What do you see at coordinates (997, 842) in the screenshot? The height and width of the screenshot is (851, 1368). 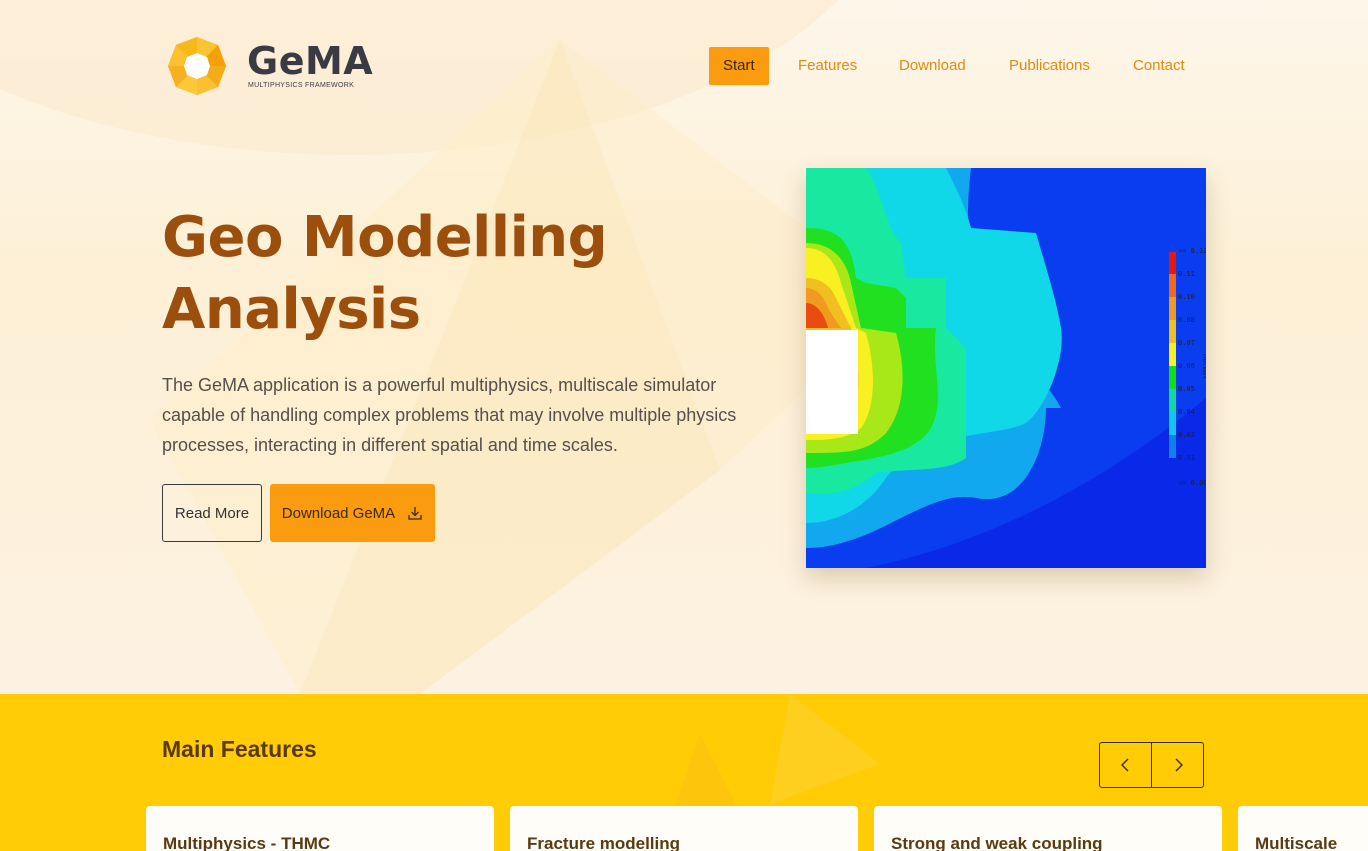 I see `feature-card-title: Strong and weak coupling` at bounding box center [997, 842].